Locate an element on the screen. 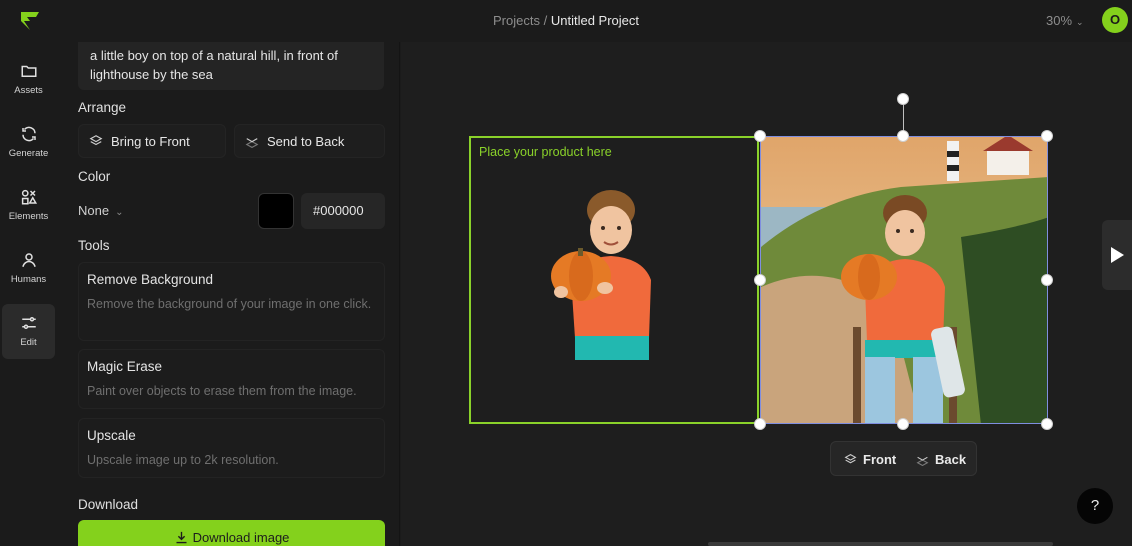 This screenshot has width=1132, height=546. top-bar: Projects / Untitled Project 30% ⌄ O is located at coordinates (566, 21).